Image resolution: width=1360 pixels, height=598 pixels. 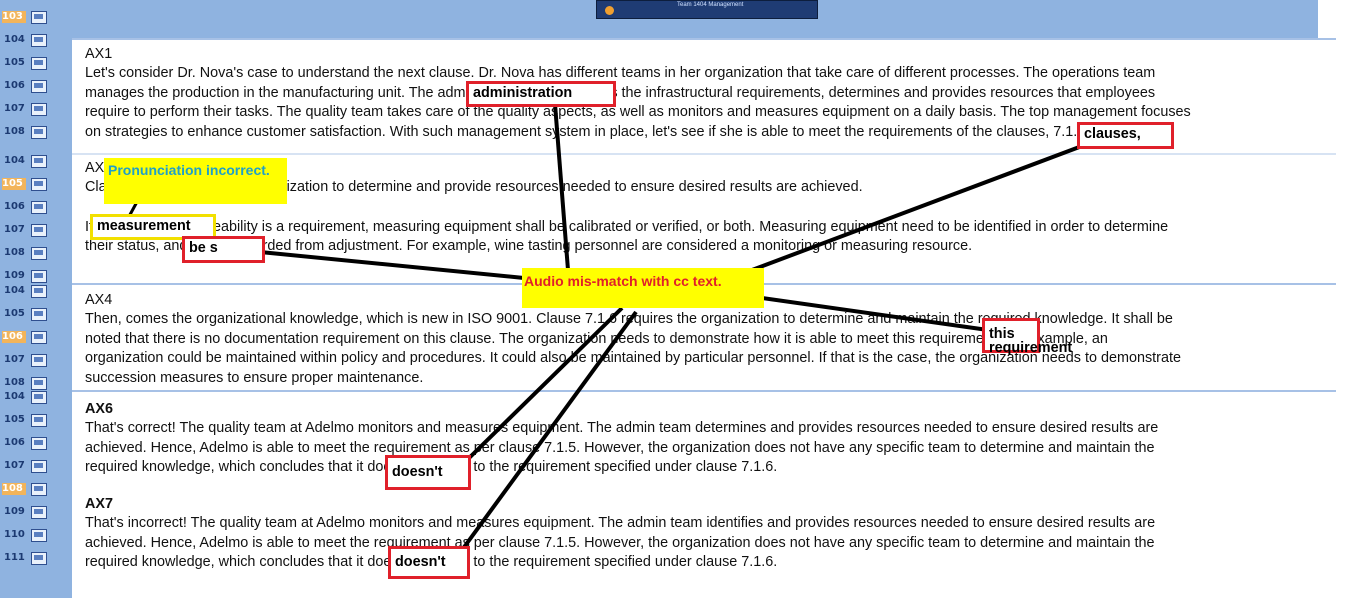 What do you see at coordinates (1027, 336) in the screenshot?
I see `box-this-requirement: this requirement` at bounding box center [1027, 336].